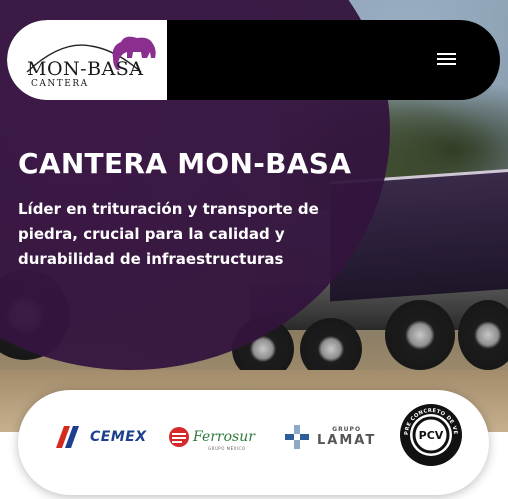  What do you see at coordinates (347, 429) in the screenshot?
I see `lamat-group-label: GRUPO` at bounding box center [347, 429].